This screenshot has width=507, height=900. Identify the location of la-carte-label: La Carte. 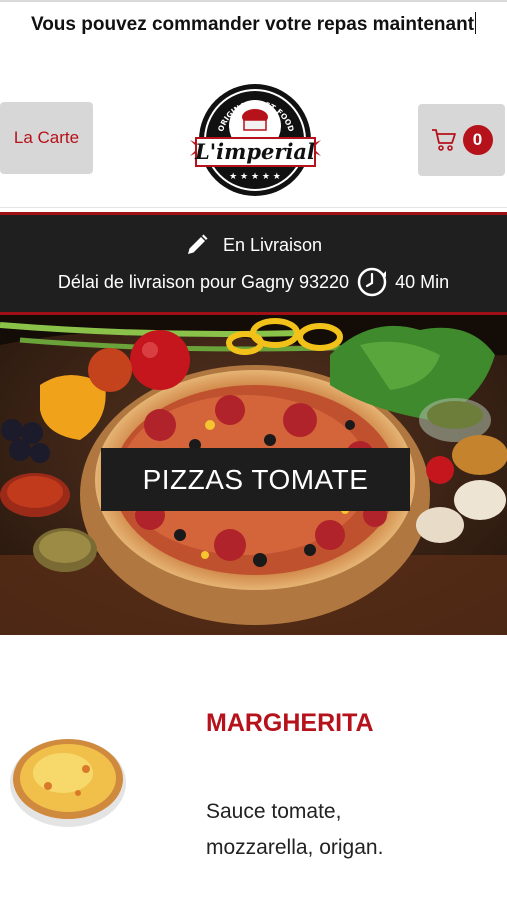
(46, 137).